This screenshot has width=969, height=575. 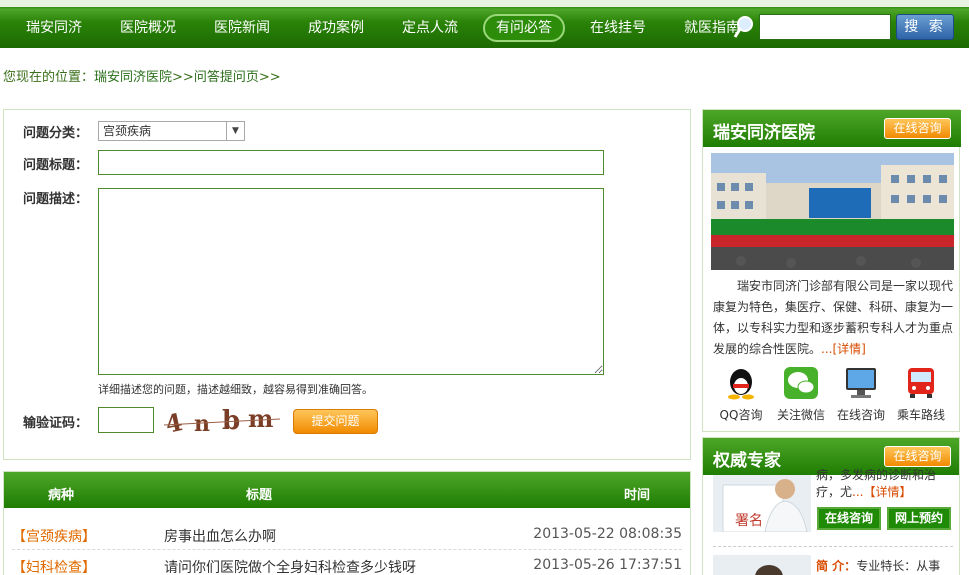 I want to click on nav-item-home: 瑞安同济, so click(x=54, y=28).